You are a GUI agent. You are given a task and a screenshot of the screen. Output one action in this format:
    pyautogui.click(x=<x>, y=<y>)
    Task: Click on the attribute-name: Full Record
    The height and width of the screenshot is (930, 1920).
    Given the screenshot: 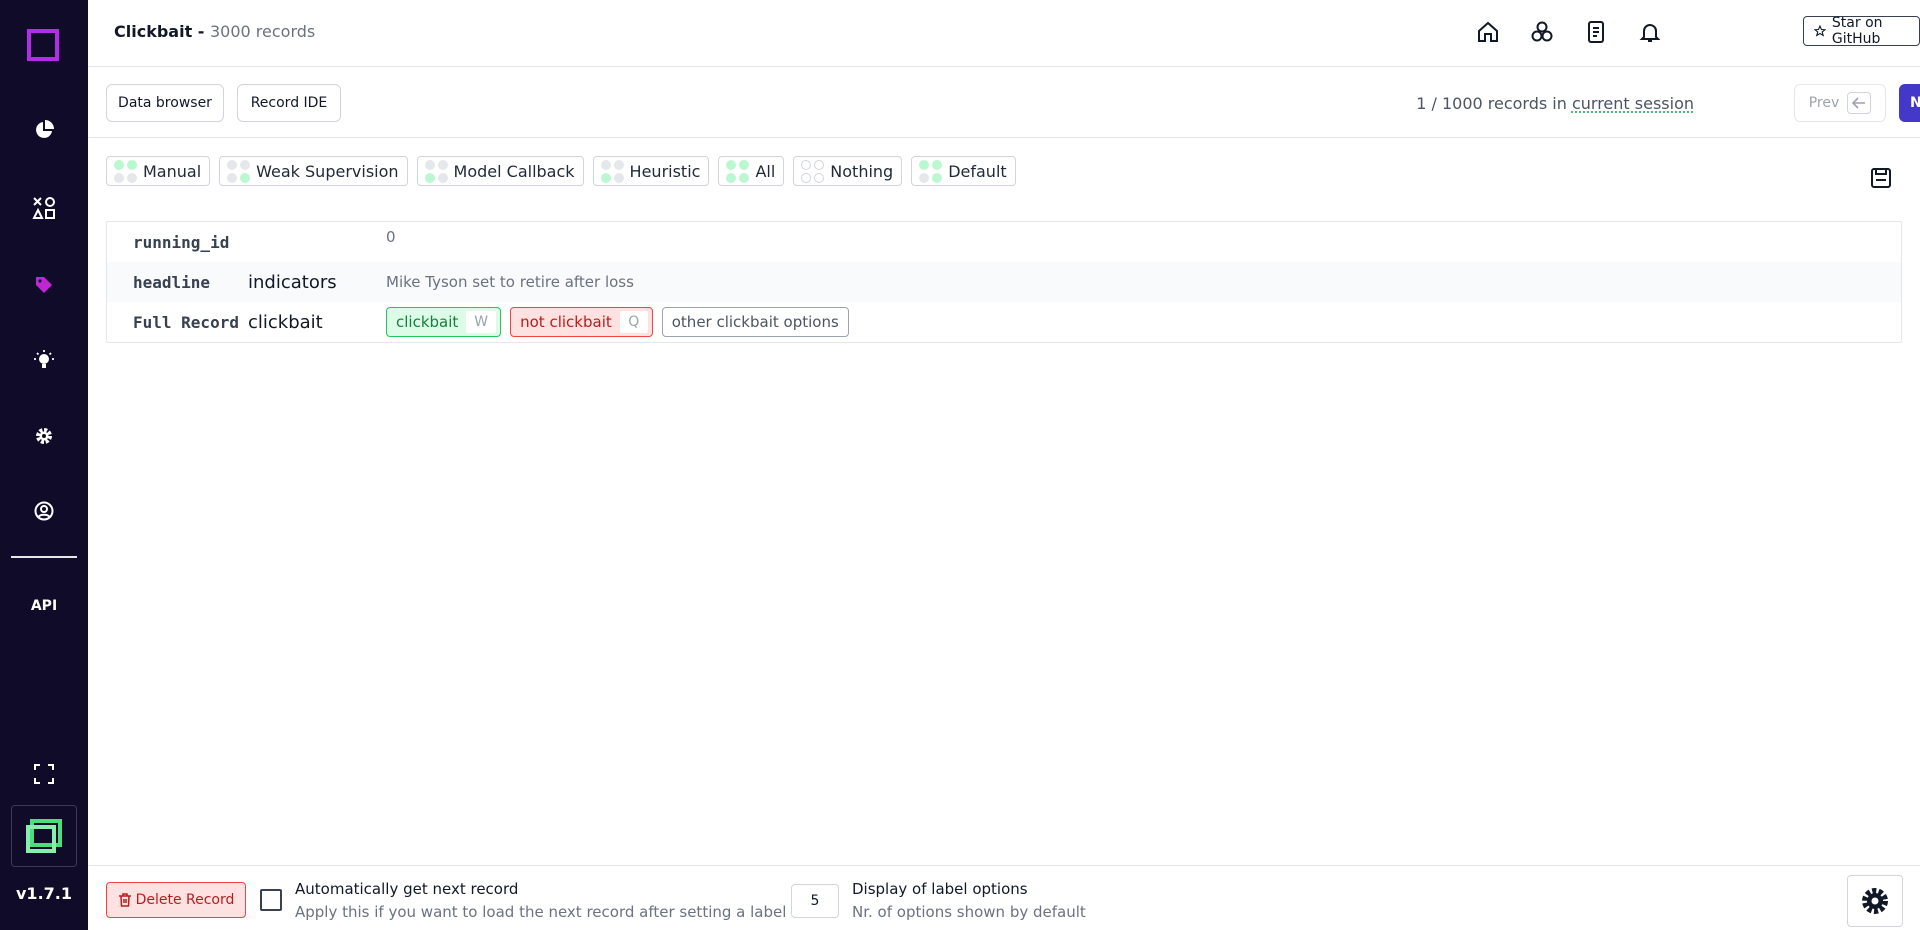 What is the action you would take?
    pyautogui.click(x=186, y=322)
    